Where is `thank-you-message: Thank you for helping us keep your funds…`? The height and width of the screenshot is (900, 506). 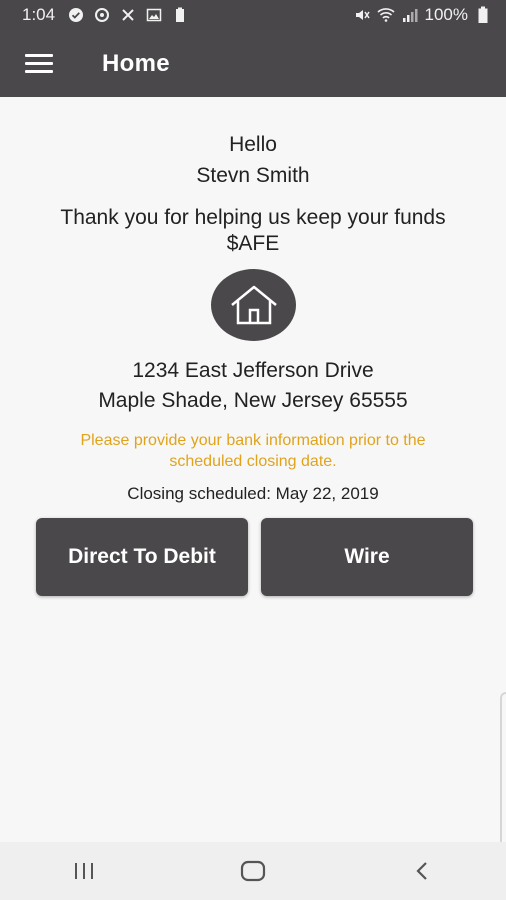
thank-you-message: Thank you for helping us keep your funds… is located at coordinates (253, 230).